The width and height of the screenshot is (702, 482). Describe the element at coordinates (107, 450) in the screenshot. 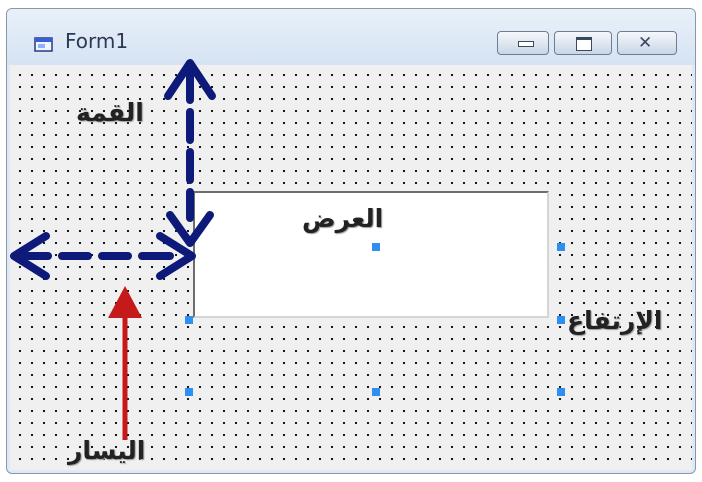

I see `left-label: اليسار` at that location.